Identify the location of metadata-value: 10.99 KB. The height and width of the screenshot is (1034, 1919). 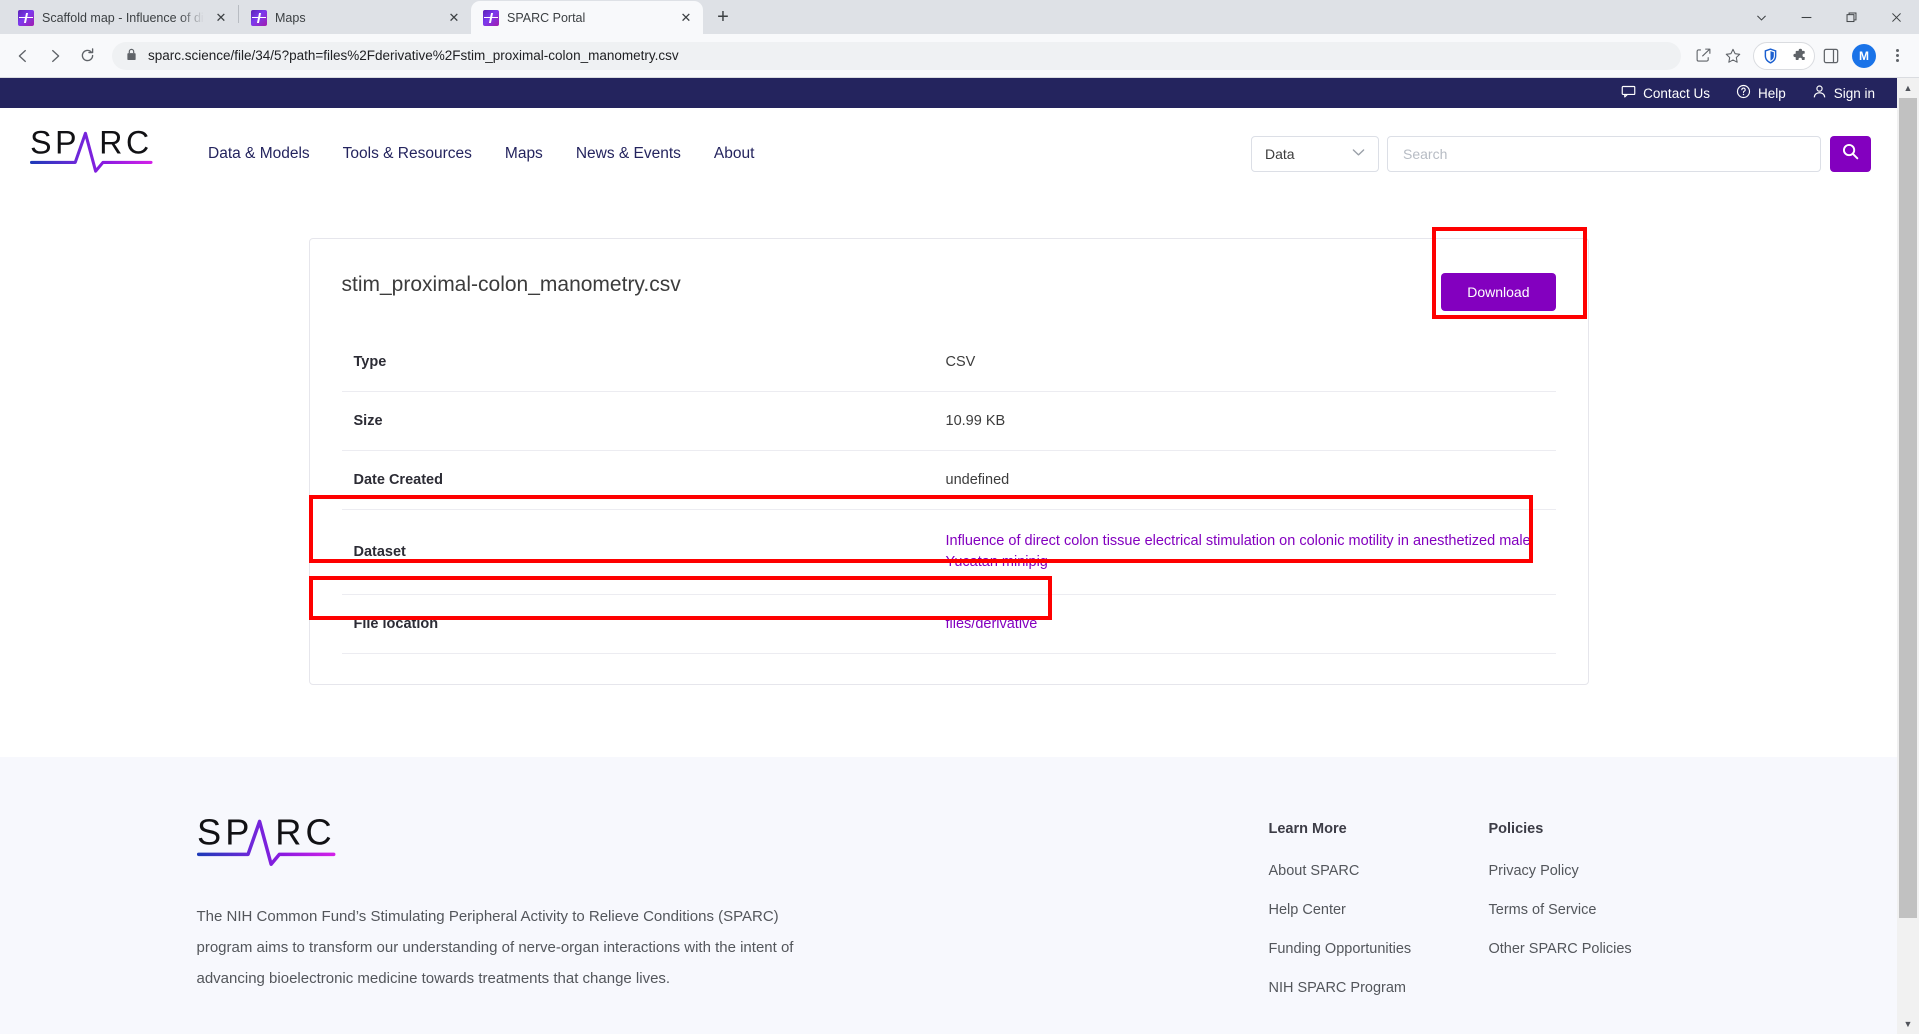
(975, 421).